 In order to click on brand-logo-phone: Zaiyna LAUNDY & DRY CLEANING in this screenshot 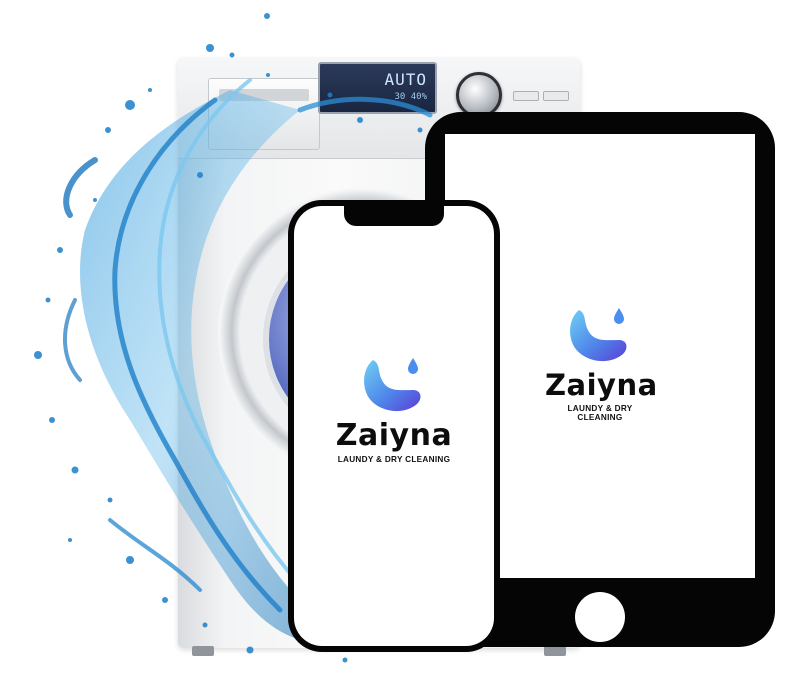, I will do `click(394, 410)`.